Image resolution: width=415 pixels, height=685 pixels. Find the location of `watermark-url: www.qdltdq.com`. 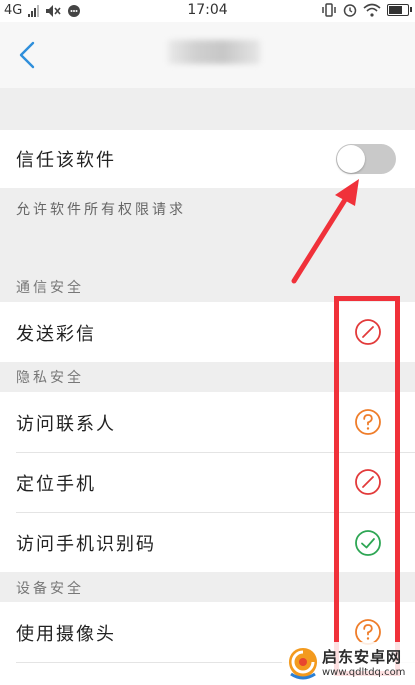

watermark-url: www.qdltdq.com is located at coordinates (364, 672).